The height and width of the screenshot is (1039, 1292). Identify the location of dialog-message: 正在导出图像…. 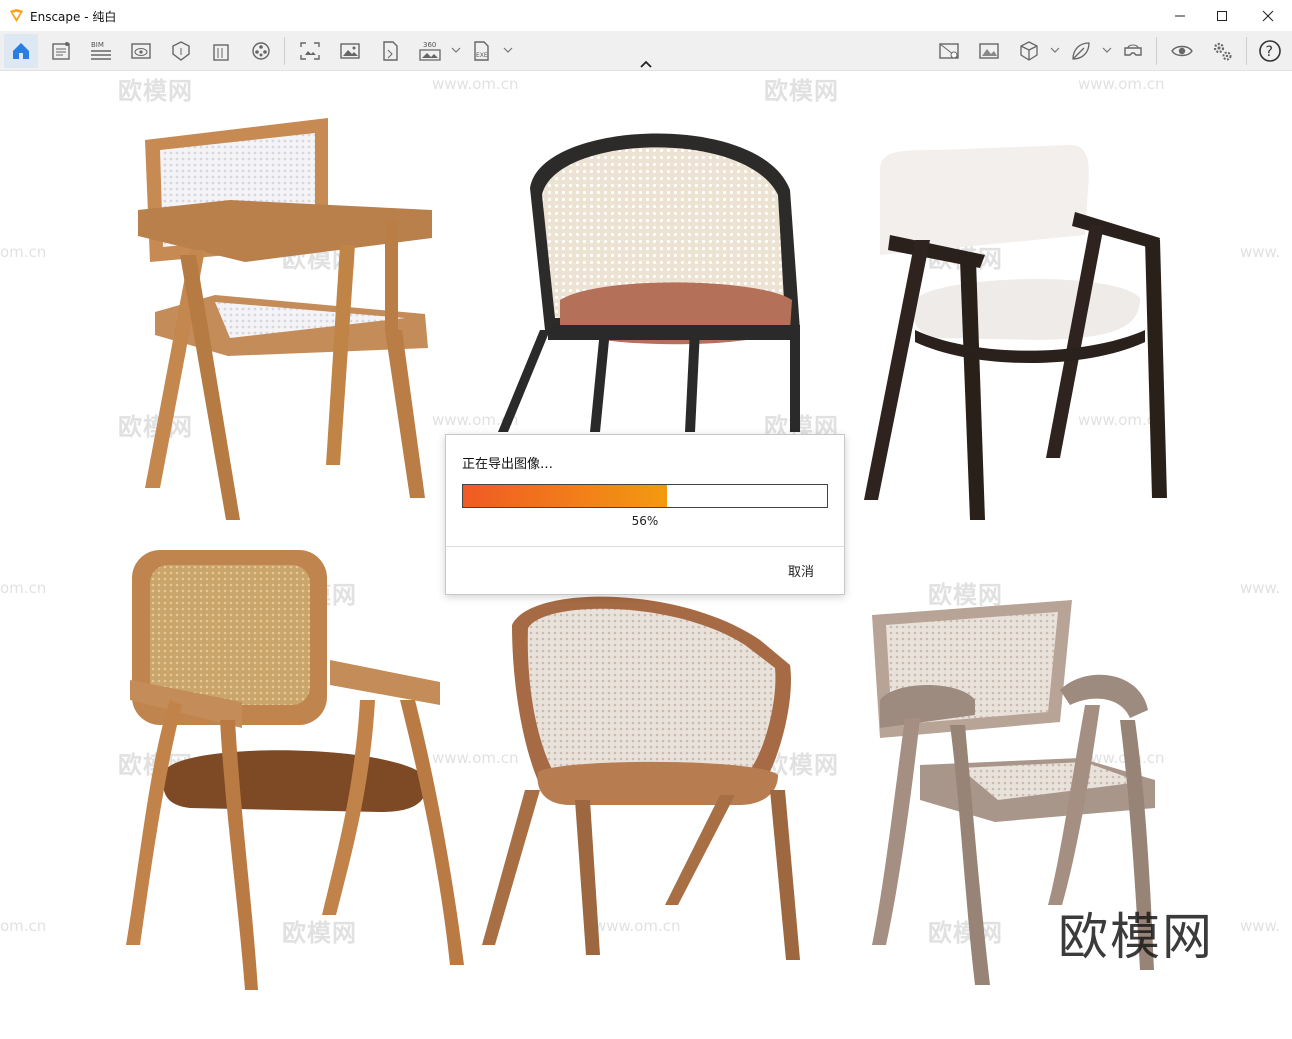
(508, 464).